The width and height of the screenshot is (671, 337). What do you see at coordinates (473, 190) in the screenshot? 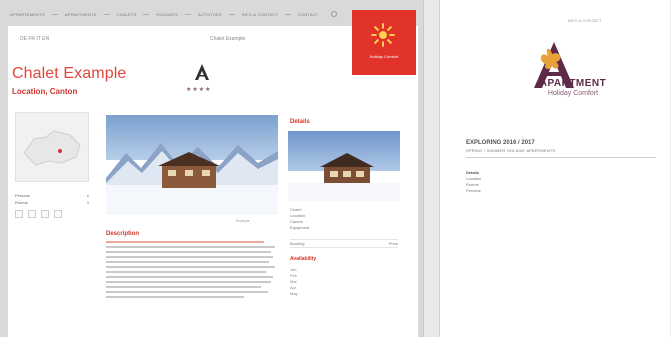
I see `details-key: Persons` at bounding box center [473, 190].